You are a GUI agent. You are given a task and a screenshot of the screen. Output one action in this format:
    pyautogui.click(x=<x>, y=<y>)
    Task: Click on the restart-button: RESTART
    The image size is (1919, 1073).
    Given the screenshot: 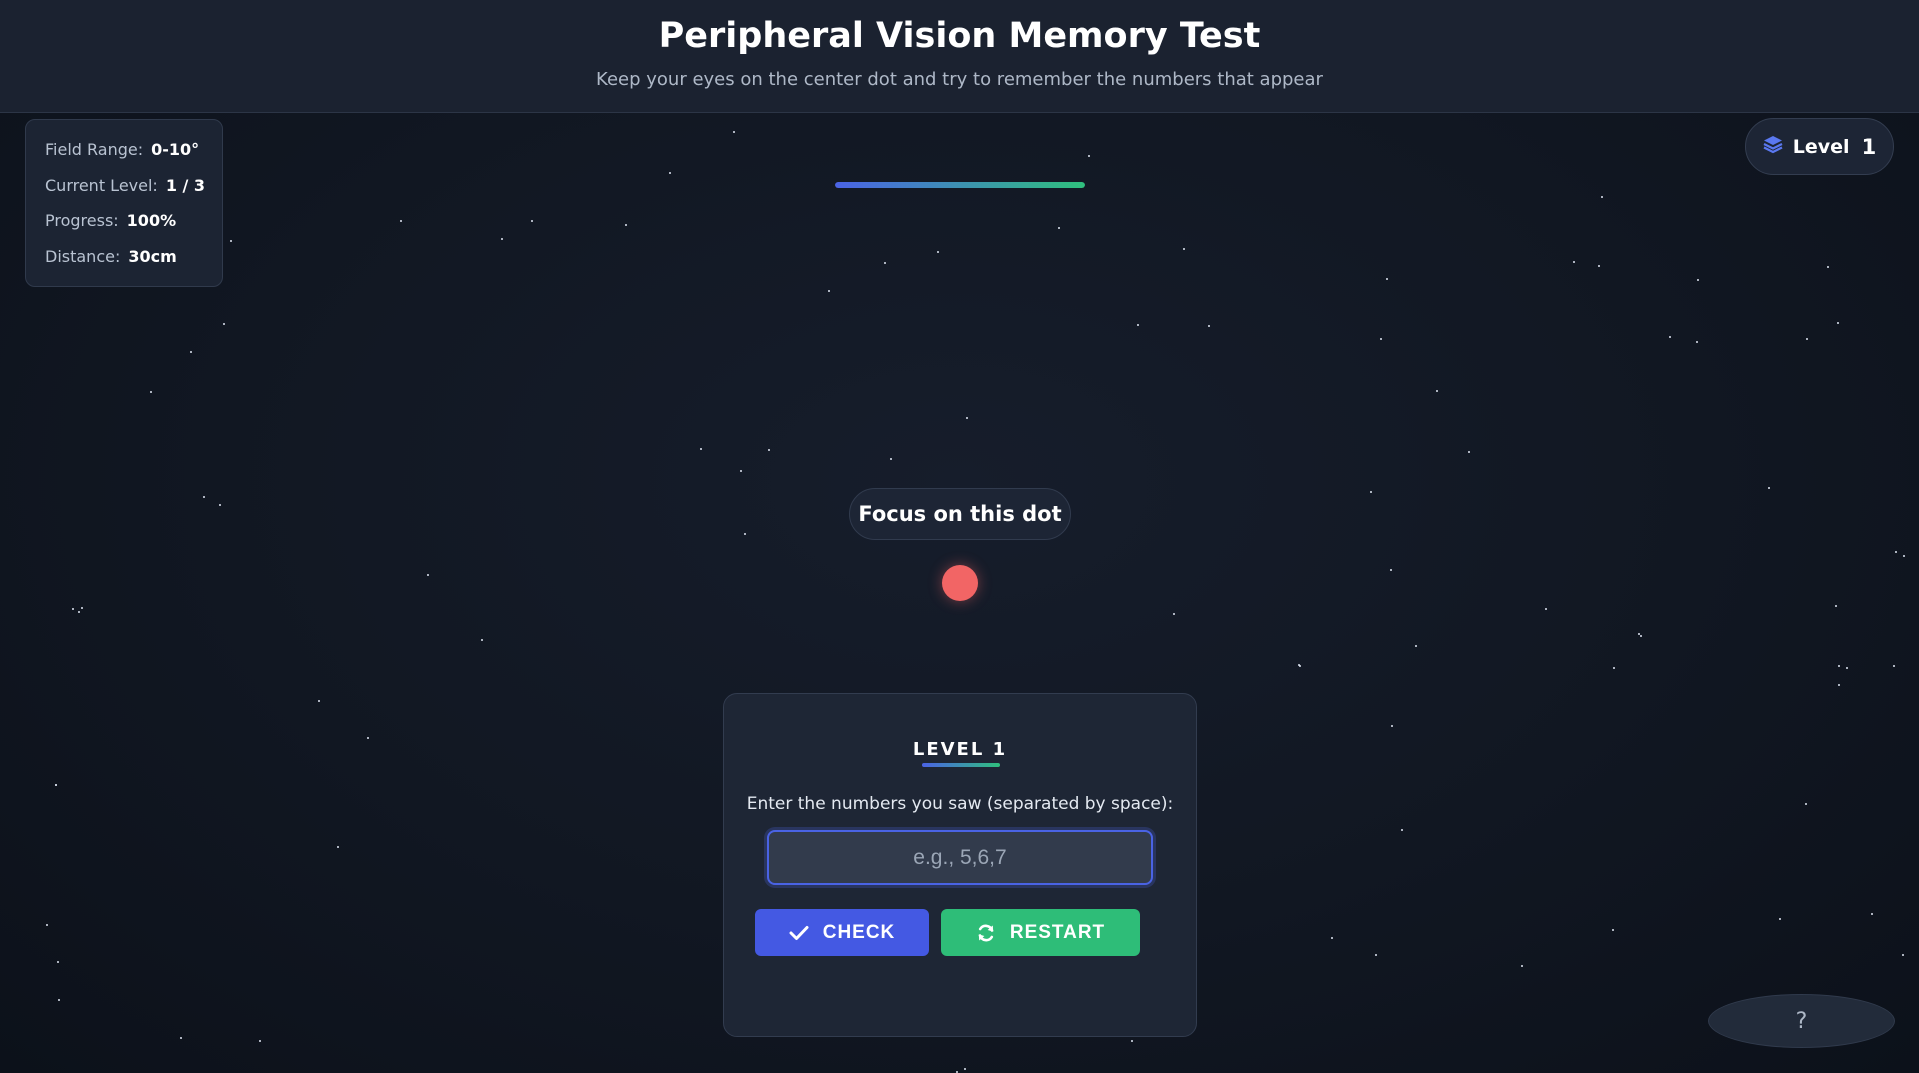 What is the action you would take?
    pyautogui.click(x=1040, y=932)
    